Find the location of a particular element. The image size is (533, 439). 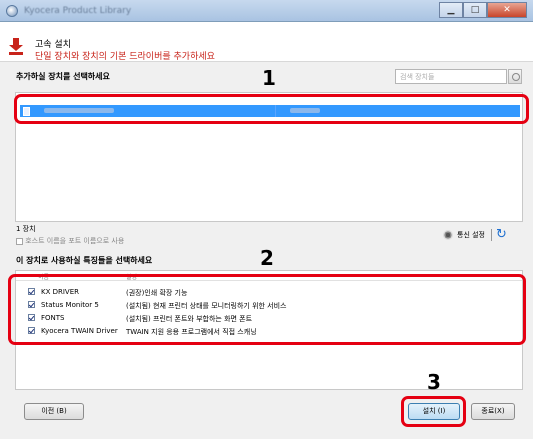

download-icon is located at coordinates (16, 46).